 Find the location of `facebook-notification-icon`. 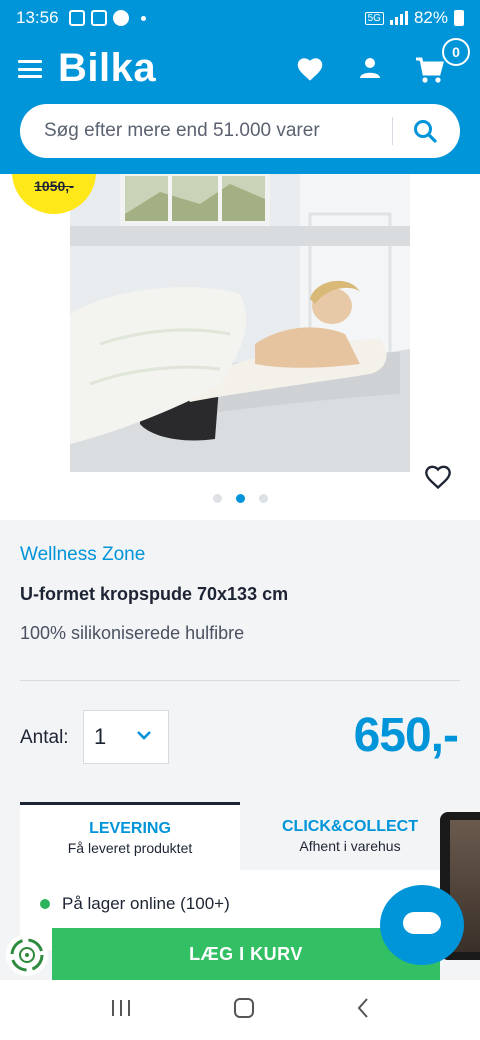

facebook-notification-icon is located at coordinates (120, 18).